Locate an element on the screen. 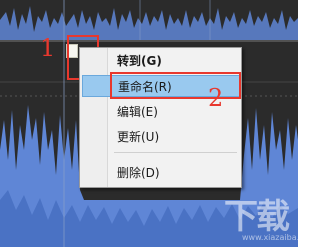 Image resolution: width=320 pixels, height=247 pixels. site-watermark: 下载 www.xiazaiba.com is located at coordinates (261, 221).